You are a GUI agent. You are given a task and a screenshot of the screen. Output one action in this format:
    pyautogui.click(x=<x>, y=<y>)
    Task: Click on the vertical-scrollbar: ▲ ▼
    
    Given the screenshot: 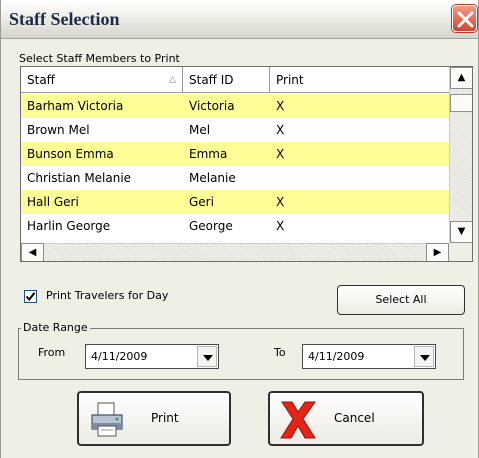 What is the action you would take?
    pyautogui.click(x=460, y=155)
    